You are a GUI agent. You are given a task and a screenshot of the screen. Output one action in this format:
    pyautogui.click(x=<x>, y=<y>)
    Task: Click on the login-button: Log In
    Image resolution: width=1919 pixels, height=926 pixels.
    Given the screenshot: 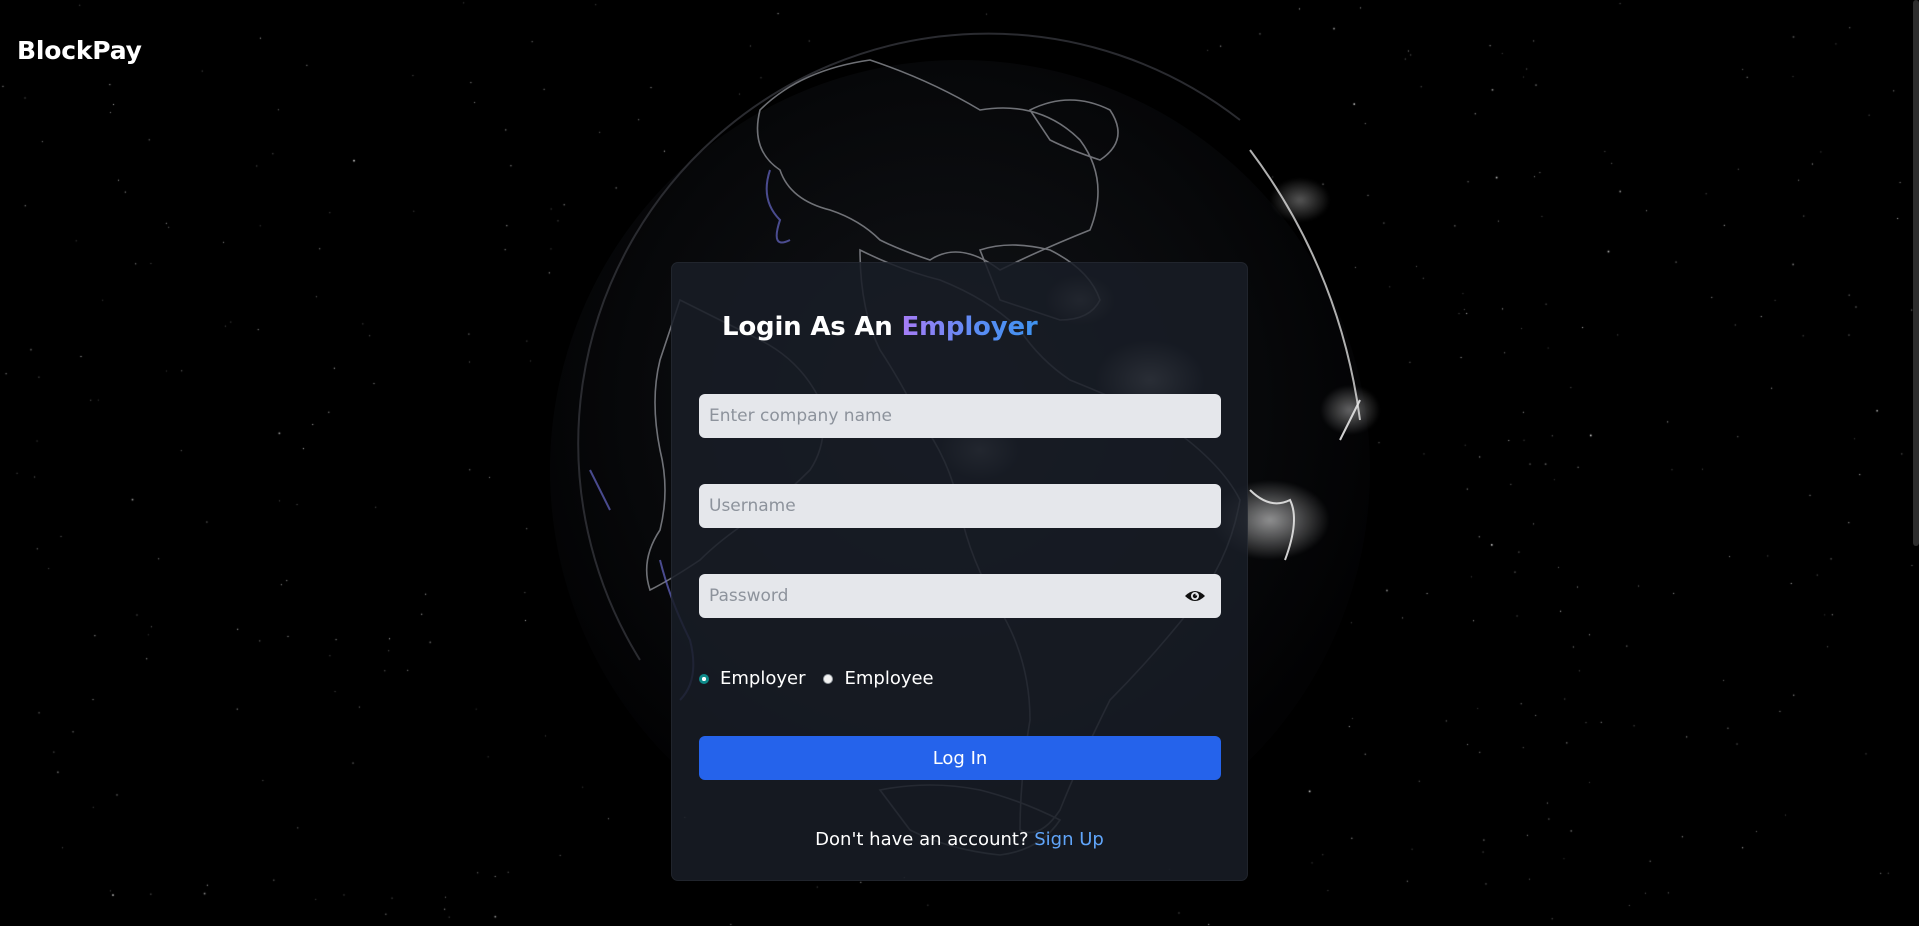 What is the action you would take?
    pyautogui.click(x=960, y=758)
    